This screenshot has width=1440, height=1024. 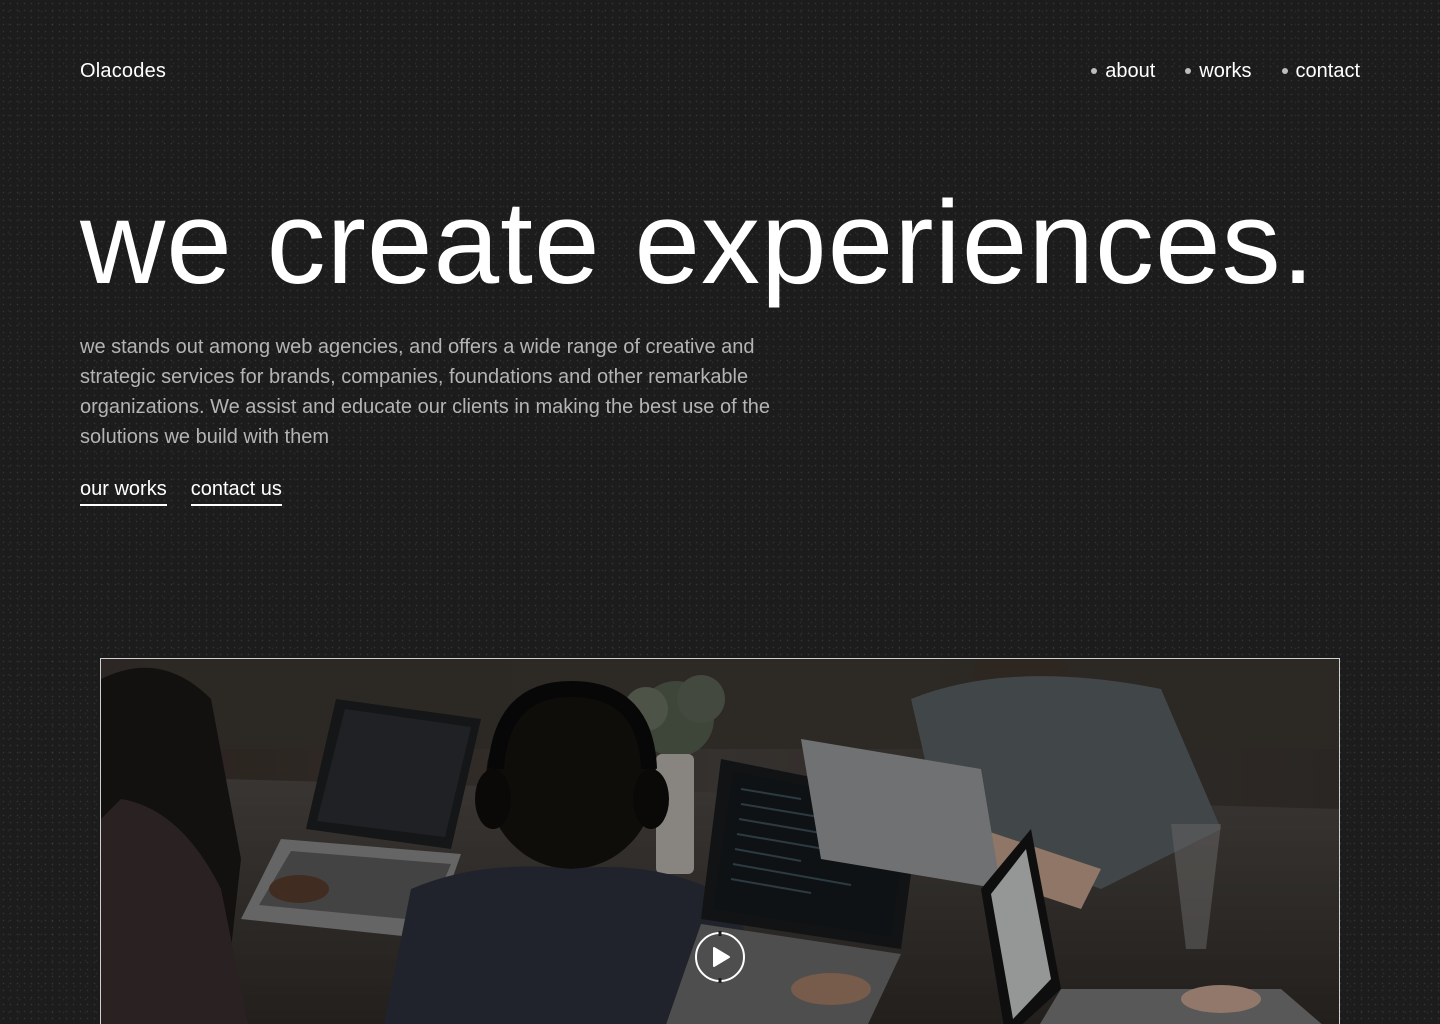 I want to click on main-nav: about works contact, so click(x=1225, y=71).